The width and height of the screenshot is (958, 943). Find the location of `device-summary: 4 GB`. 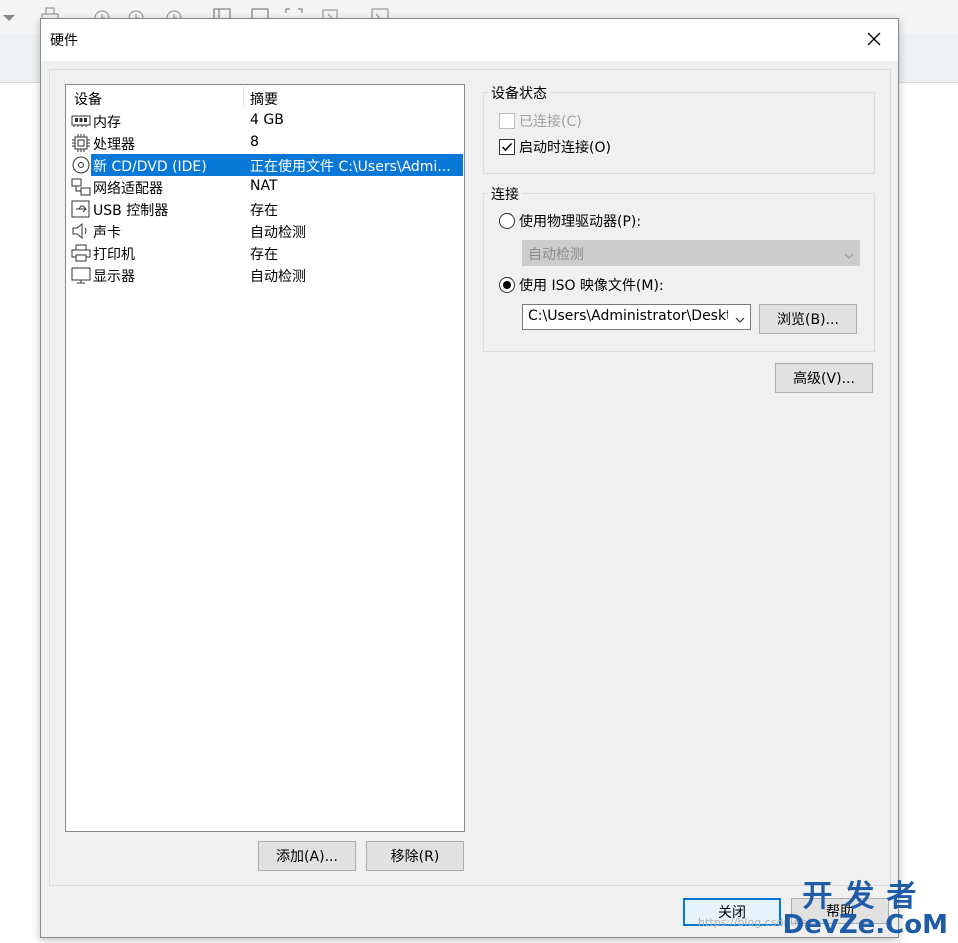

device-summary: 4 GB is located at coordinates (267, 120).